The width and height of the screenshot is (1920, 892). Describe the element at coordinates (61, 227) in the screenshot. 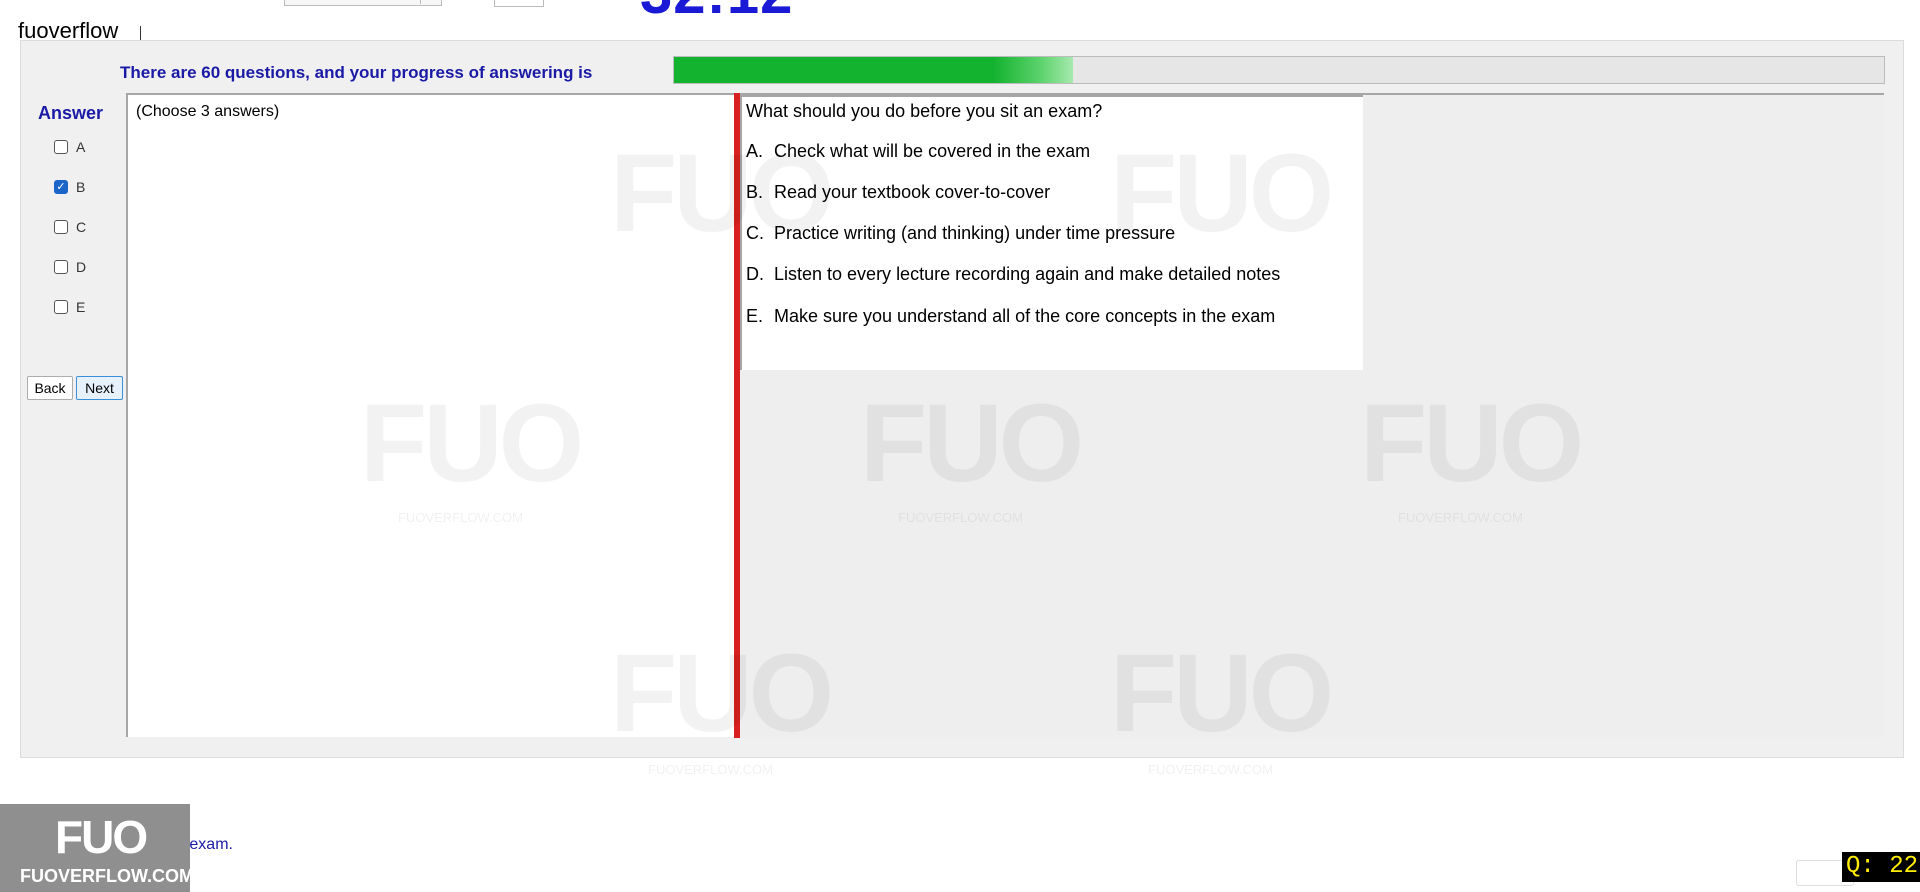

I see `checkbox-c` at that location.